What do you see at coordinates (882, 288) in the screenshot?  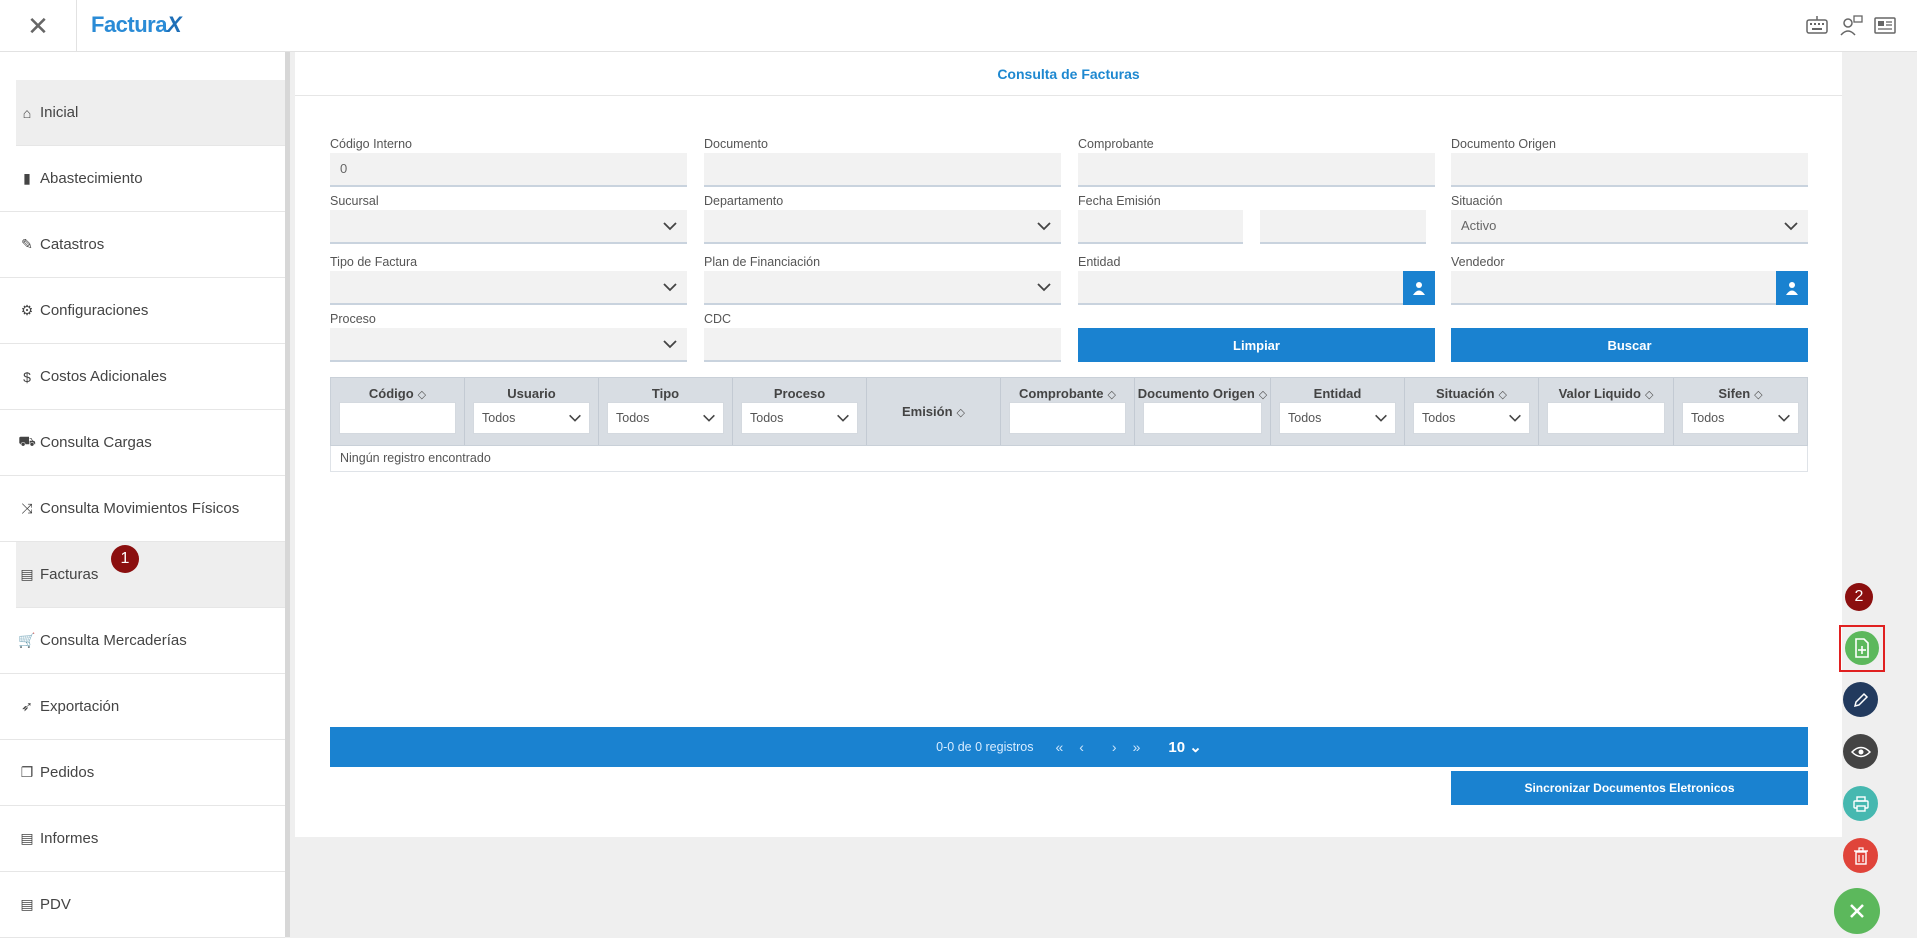 I see `plan-financiacion-select` at bounding box center [882, 288].